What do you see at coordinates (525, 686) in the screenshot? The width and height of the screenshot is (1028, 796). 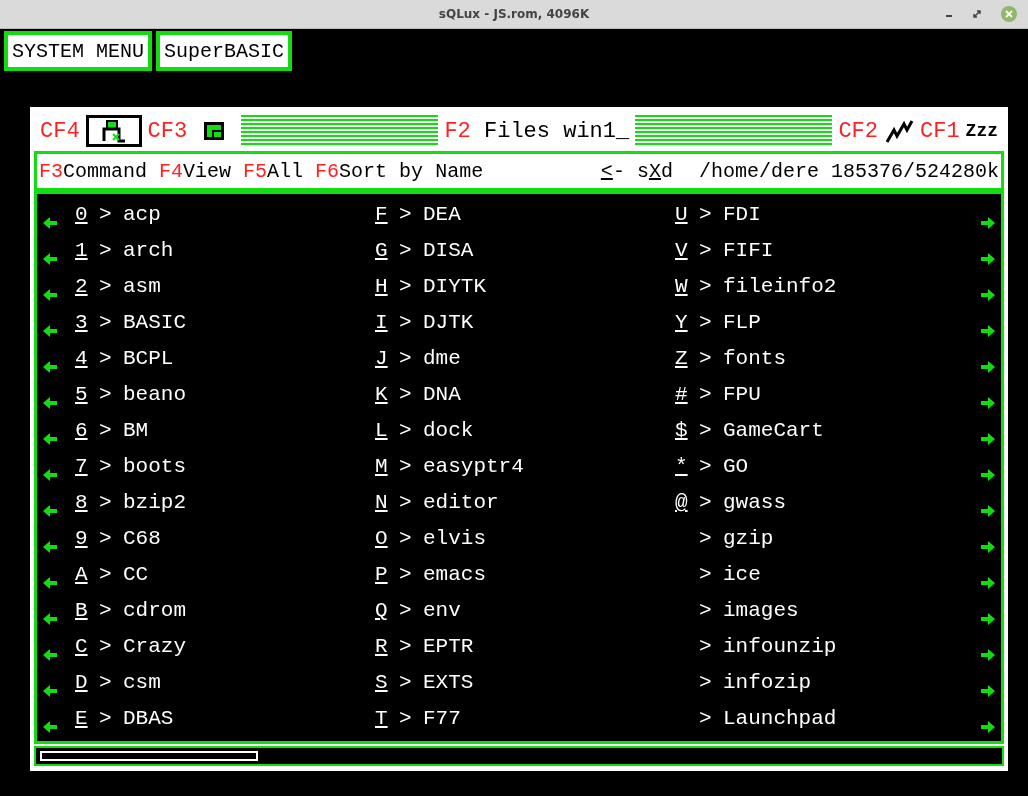 I see `directory-entry: S > EXTS` at bounding box center [525, 686].